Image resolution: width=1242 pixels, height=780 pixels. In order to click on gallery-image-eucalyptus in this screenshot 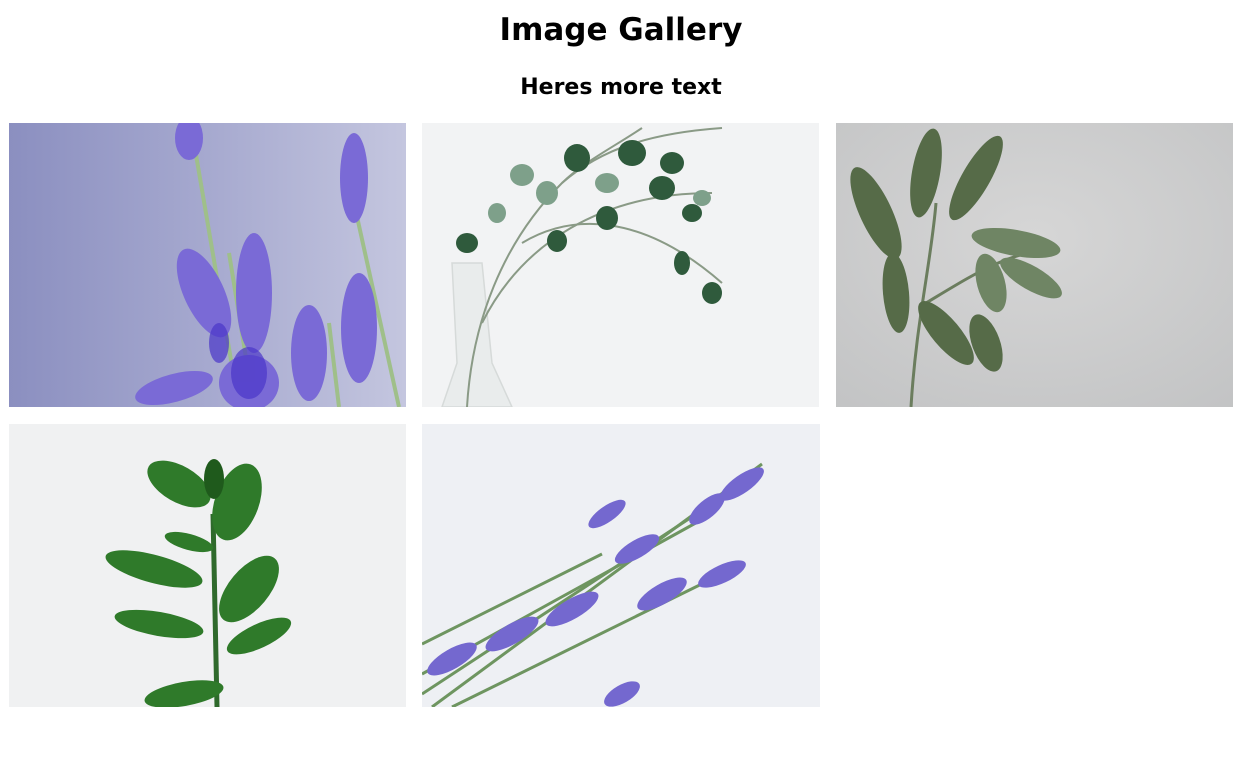, I will do `click(620, 265)`.